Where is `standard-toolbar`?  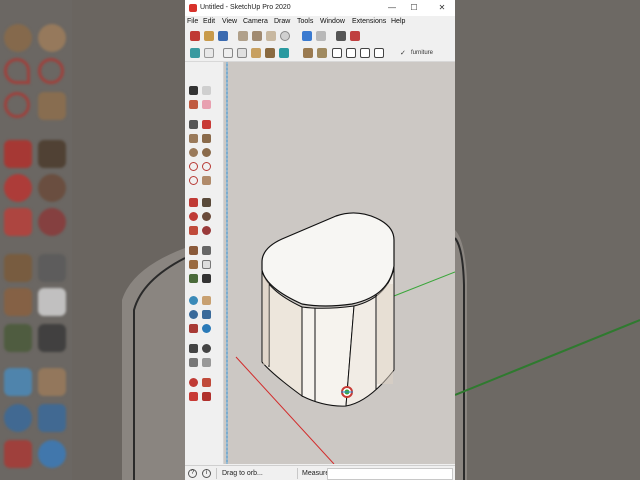 standard-toolbar is located at coordinates (320, 36).